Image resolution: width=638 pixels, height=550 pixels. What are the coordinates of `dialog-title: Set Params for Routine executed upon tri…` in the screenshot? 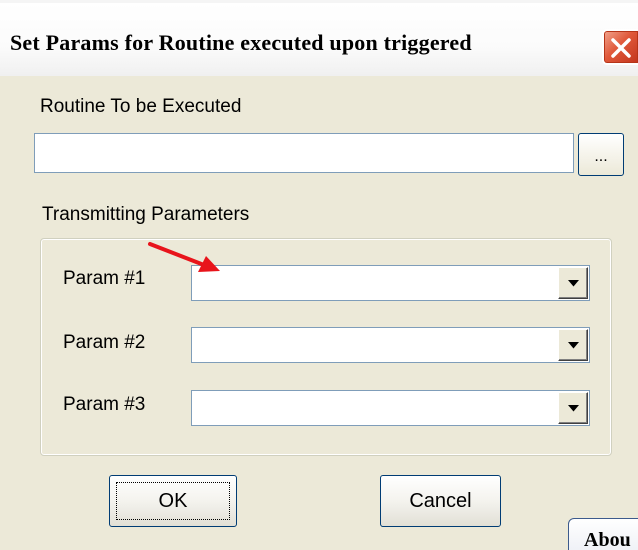 It's located at (241, 42).